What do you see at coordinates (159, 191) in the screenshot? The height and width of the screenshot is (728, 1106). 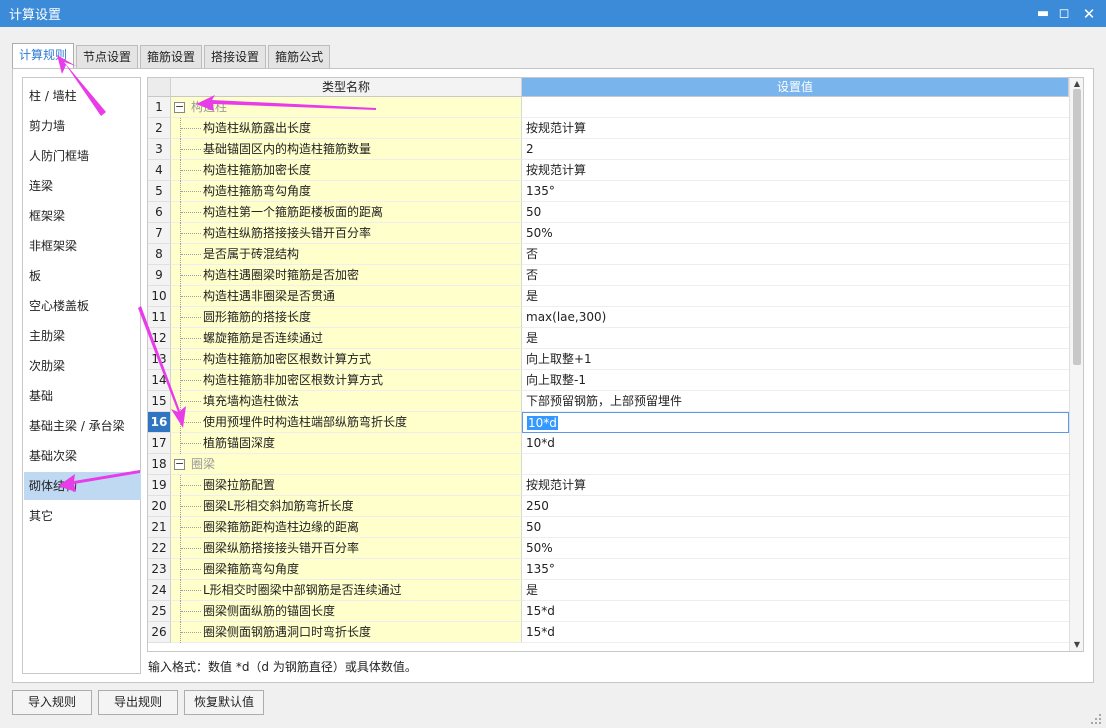 I see `row-number: 5` at bounding box center [159, 191].